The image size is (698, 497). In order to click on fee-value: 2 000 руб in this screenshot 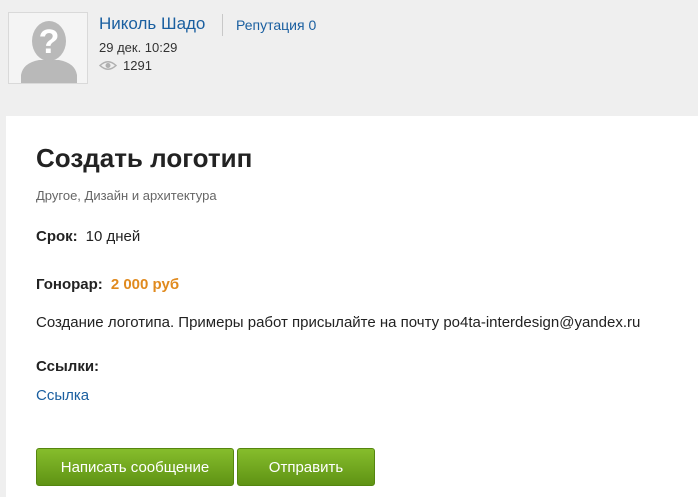, I will do `click(145, 284)`.